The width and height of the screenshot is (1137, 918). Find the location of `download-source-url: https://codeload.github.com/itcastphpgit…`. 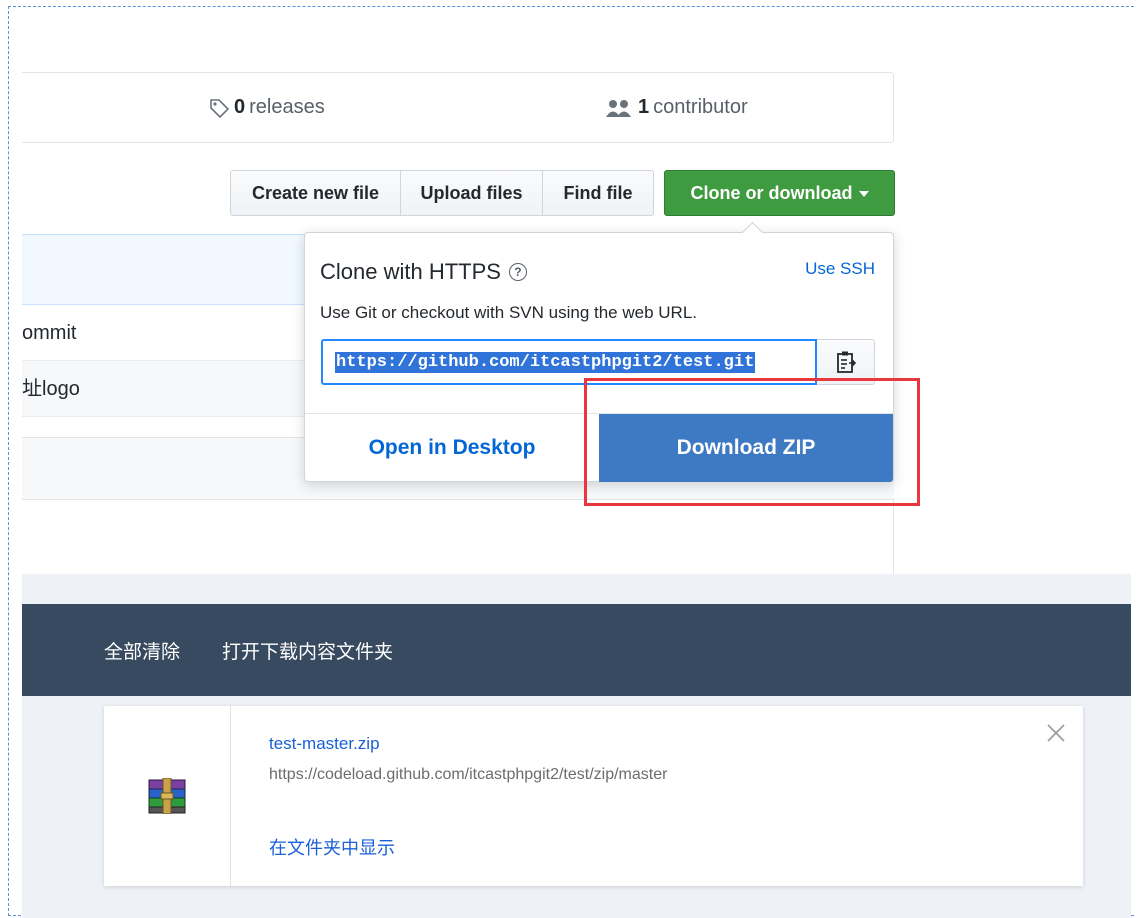

download-source-url: https://codeload.github.com/itcastphpgit… is located at coordinates (468, 774).